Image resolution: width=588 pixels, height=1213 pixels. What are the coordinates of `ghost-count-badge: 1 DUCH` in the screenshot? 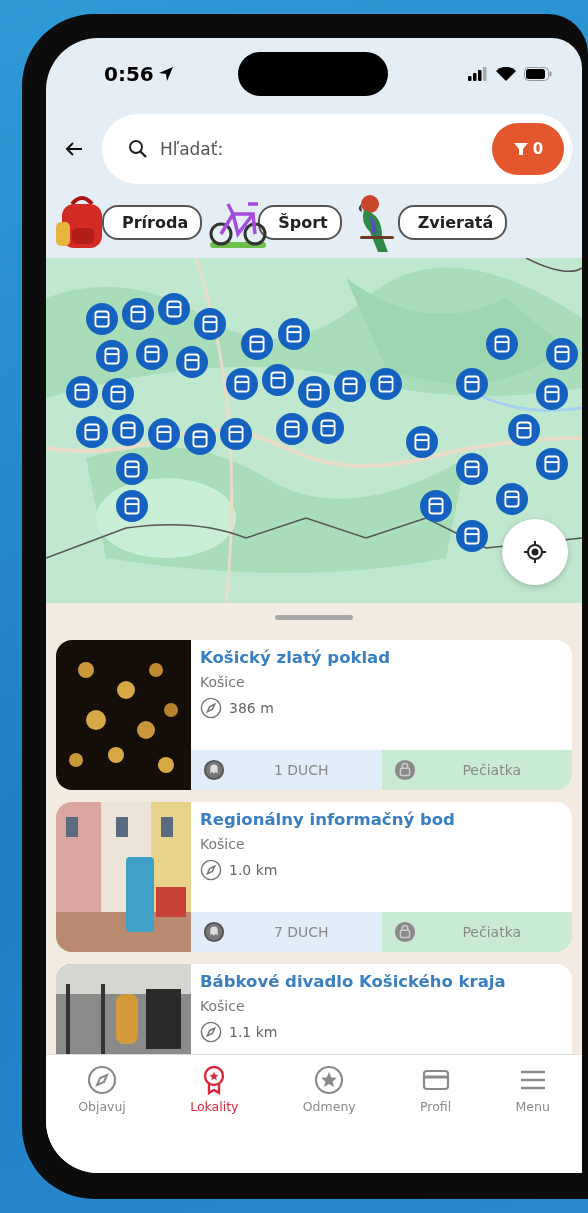 It's located at (286, 770).